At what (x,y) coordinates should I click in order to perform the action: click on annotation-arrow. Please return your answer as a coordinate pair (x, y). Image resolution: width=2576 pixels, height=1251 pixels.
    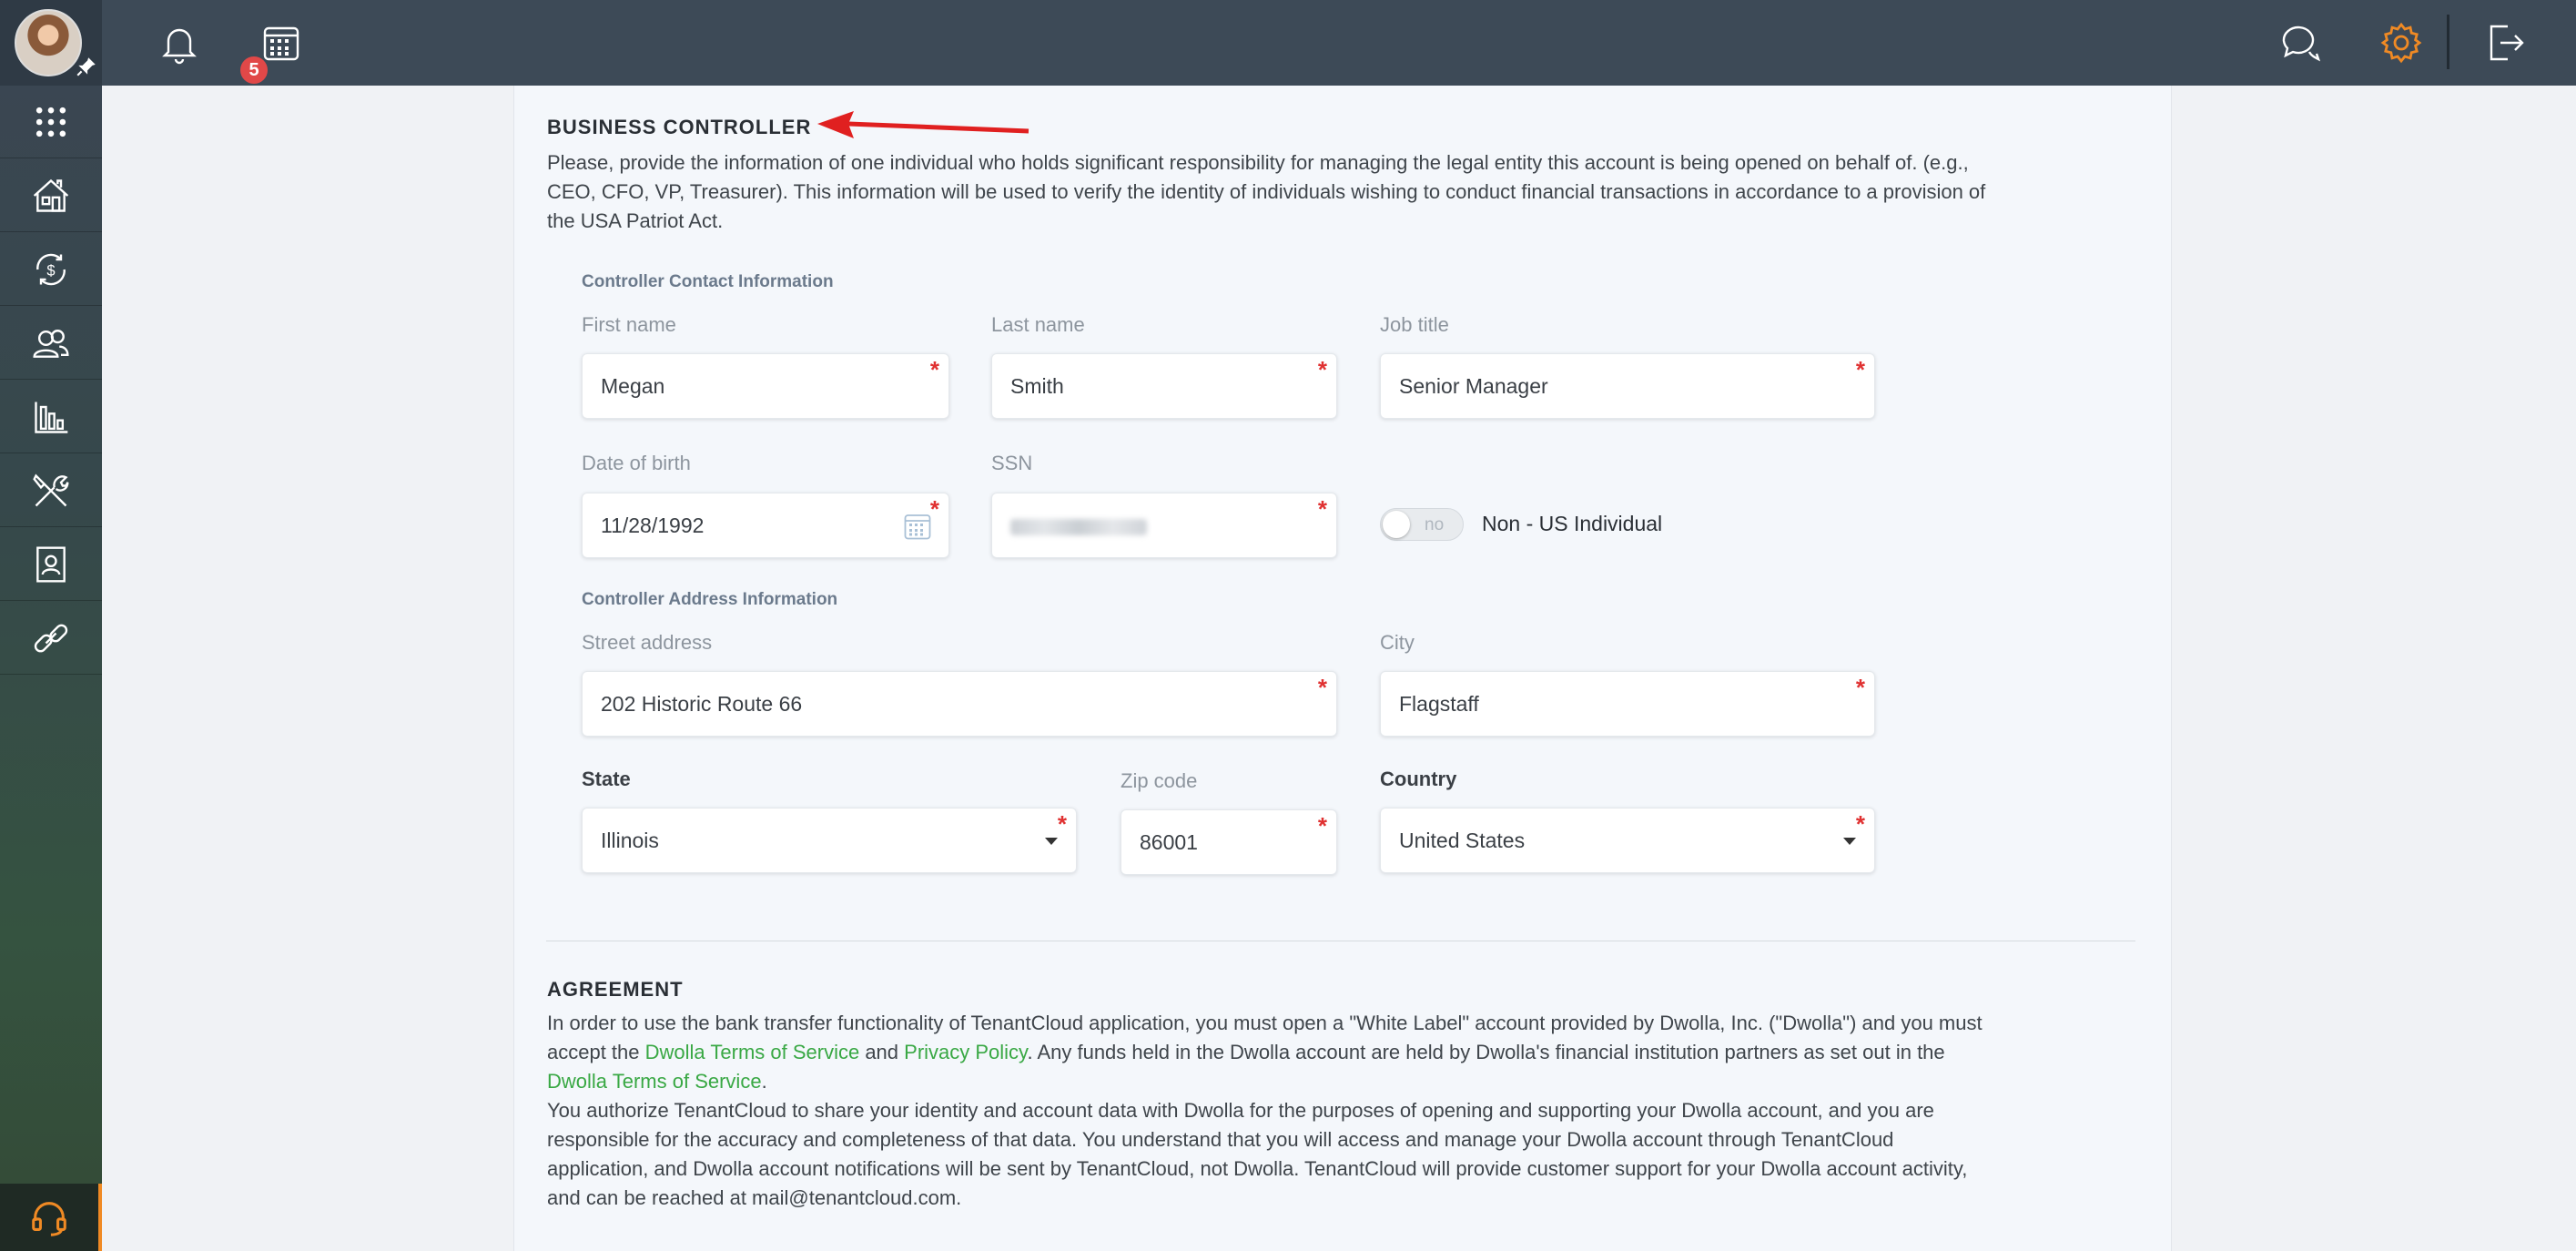
    Looking at the image, I should click on (923, 124).